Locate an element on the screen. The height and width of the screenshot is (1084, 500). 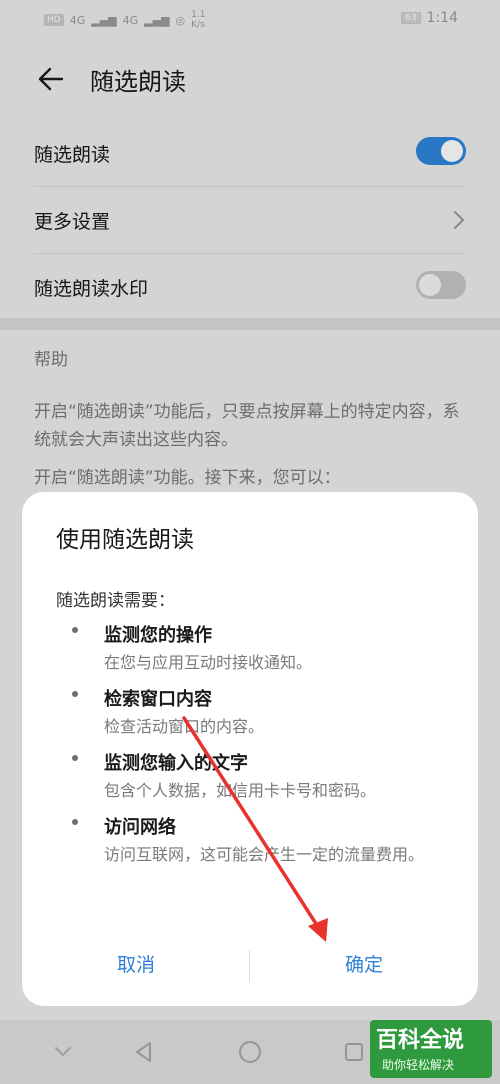
permission-title: 监测您输入的文字 is located at coordinates (176, 763).